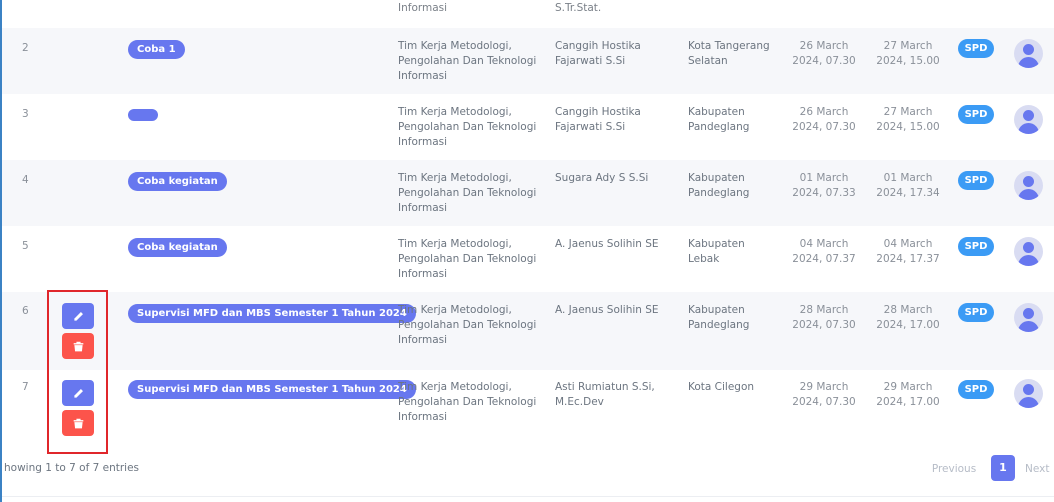  Describe the element at coordinates (824, 185) in the screenshot. I see `start-date-cell: 01 March 2024, 07.33` at that location.